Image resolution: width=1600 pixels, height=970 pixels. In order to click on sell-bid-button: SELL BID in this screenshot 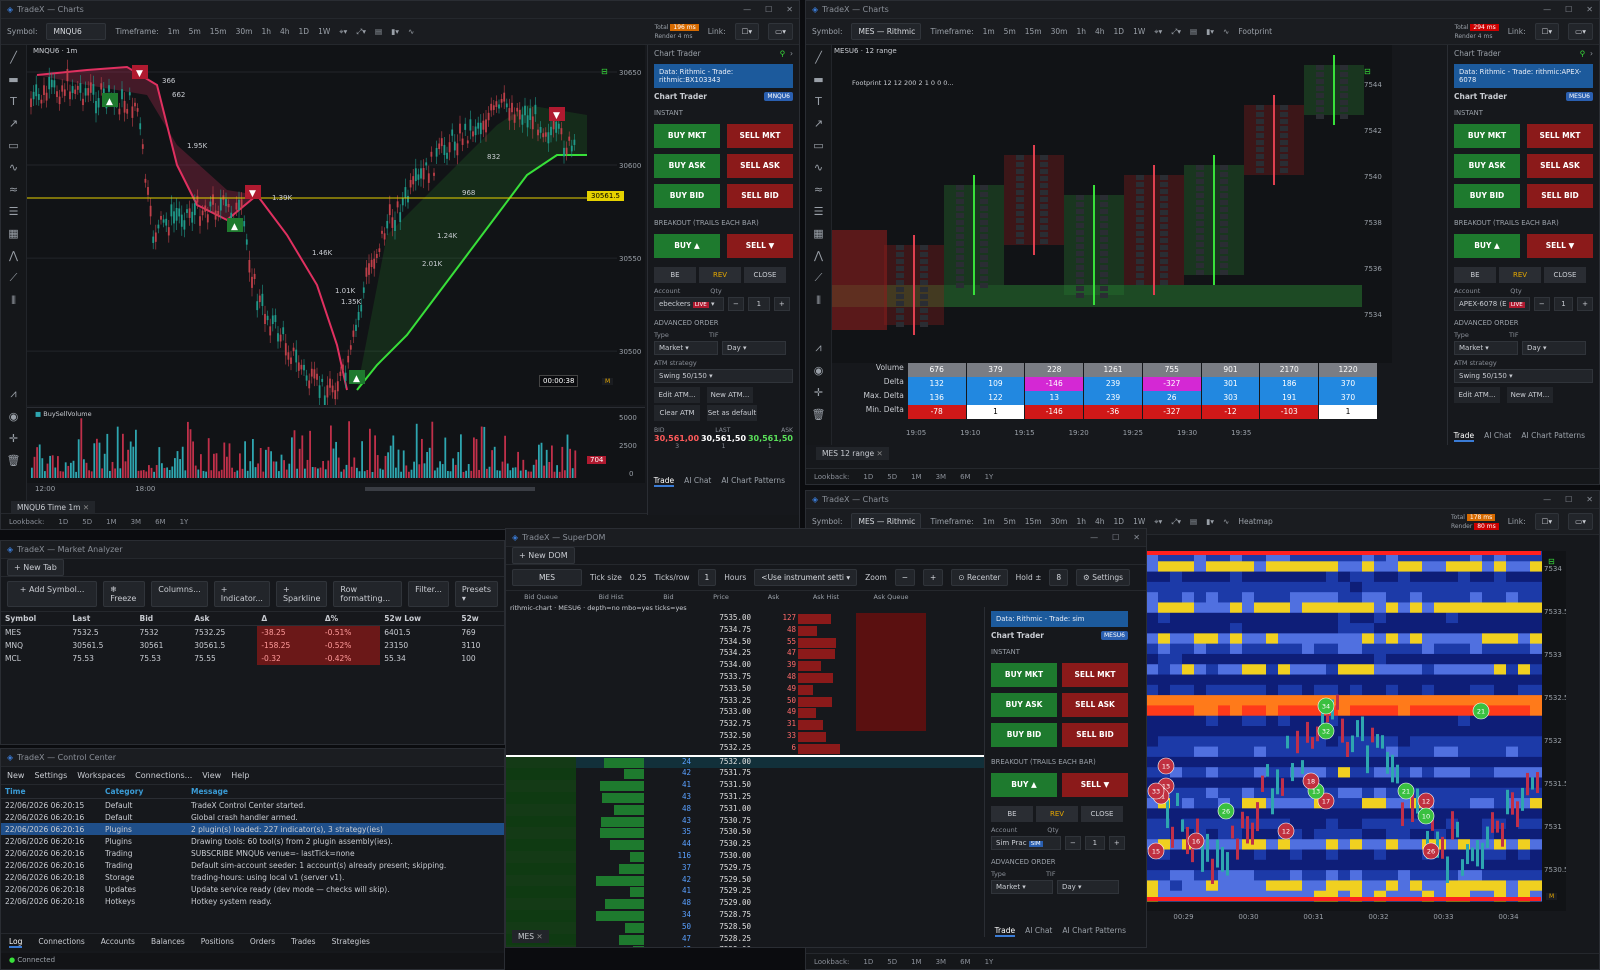, I will do `click(1560, 196)`.